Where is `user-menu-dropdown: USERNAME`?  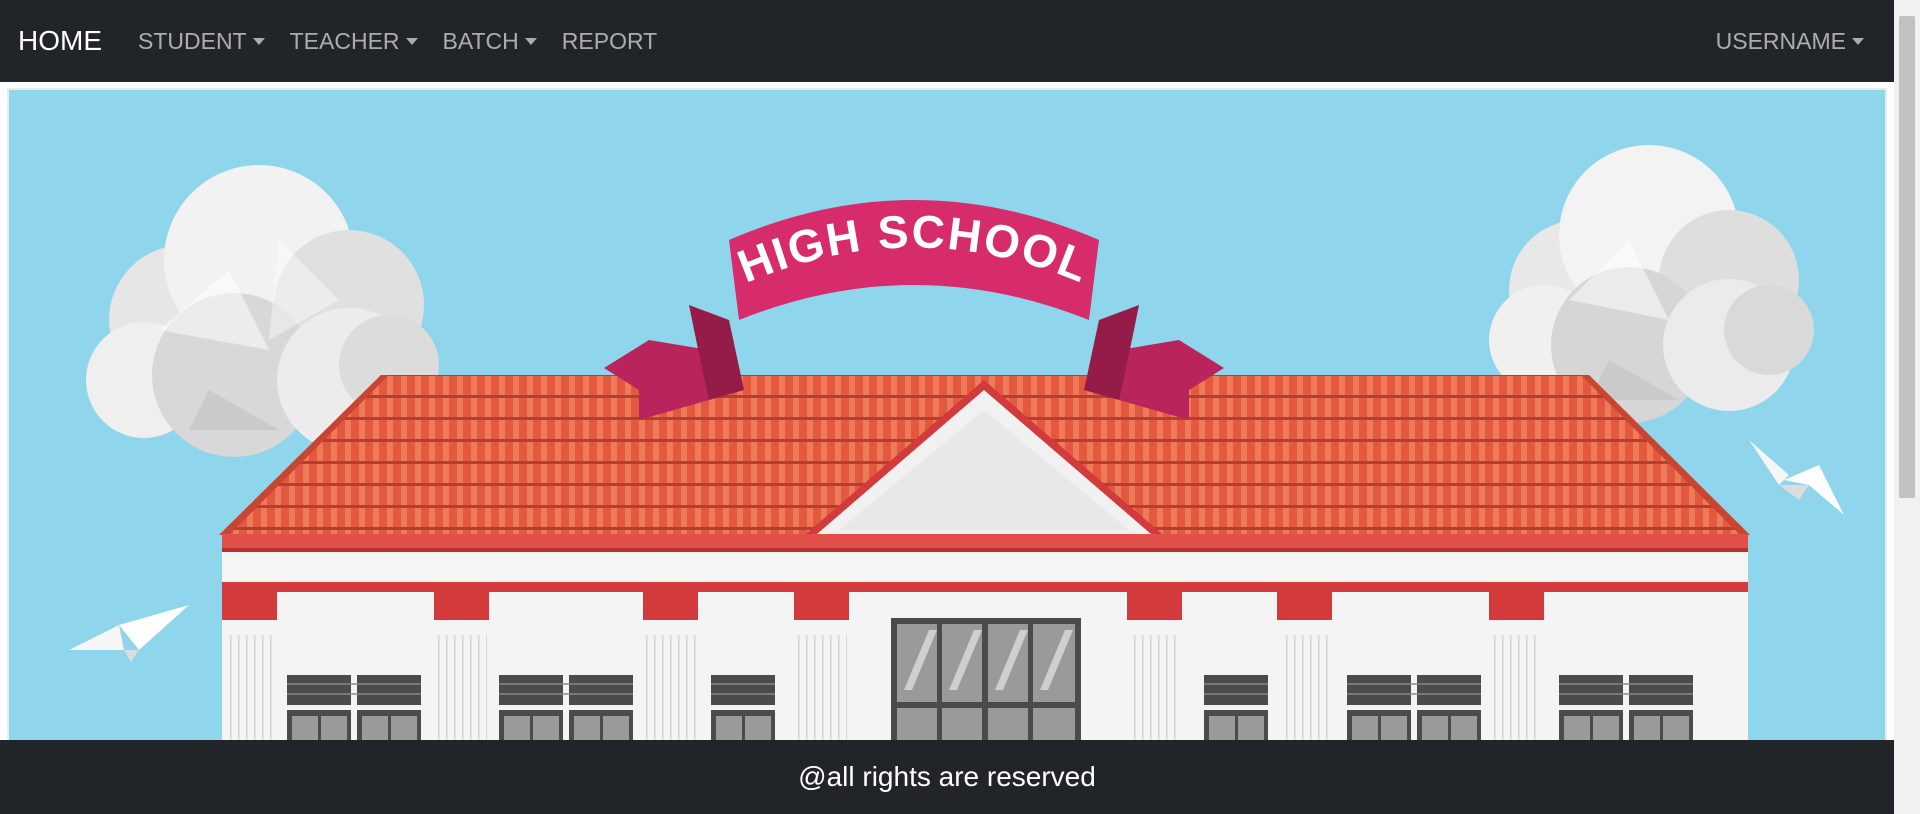 user-menu-dropdown: USERNAME is located at coordinates (1790, 41).